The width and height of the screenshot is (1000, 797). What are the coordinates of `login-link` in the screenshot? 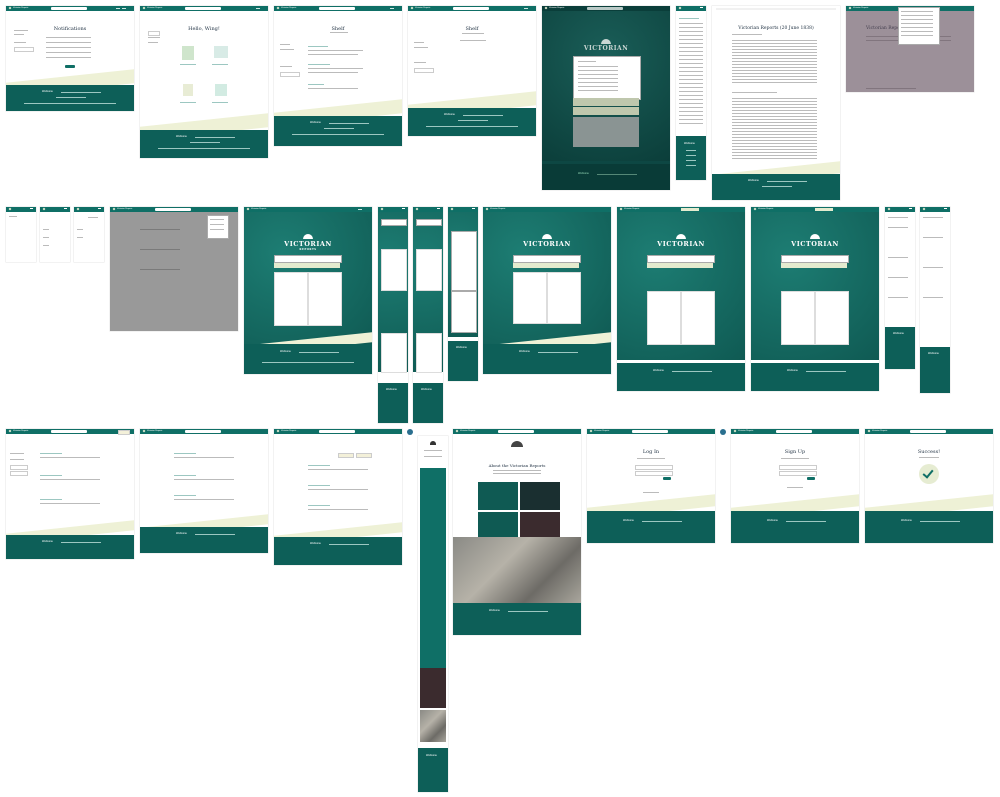 It's located at (795, 487).